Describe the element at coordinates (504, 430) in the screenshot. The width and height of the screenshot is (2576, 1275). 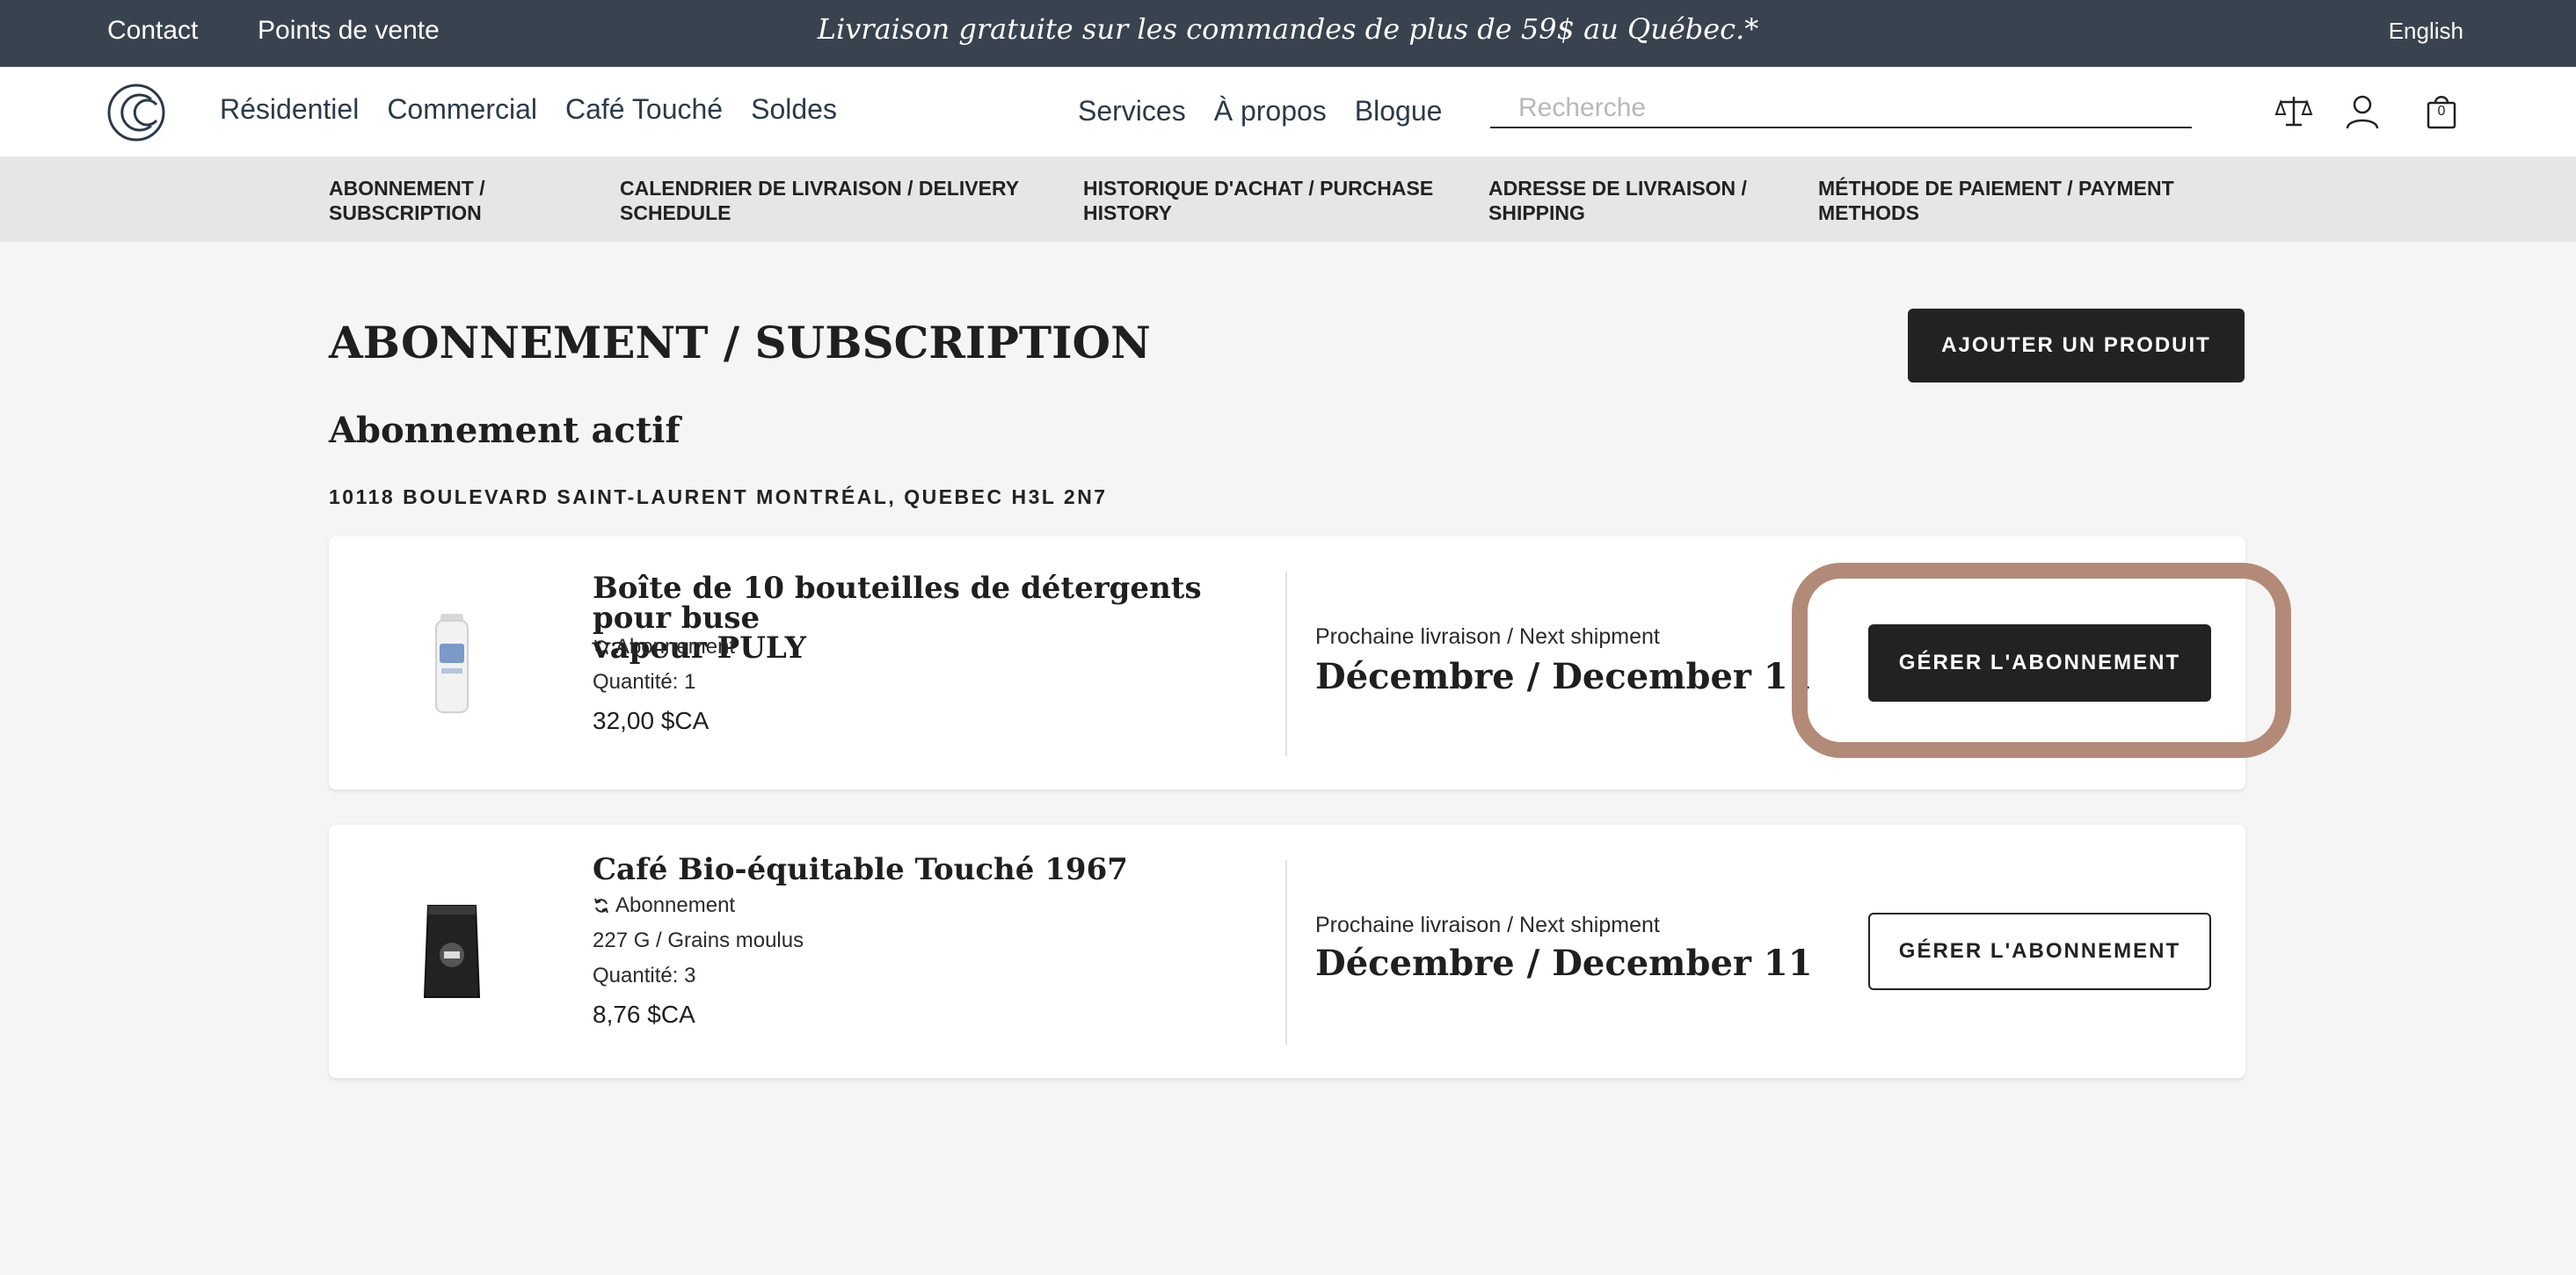
I see `section-title: Abonnement actif` at that location.